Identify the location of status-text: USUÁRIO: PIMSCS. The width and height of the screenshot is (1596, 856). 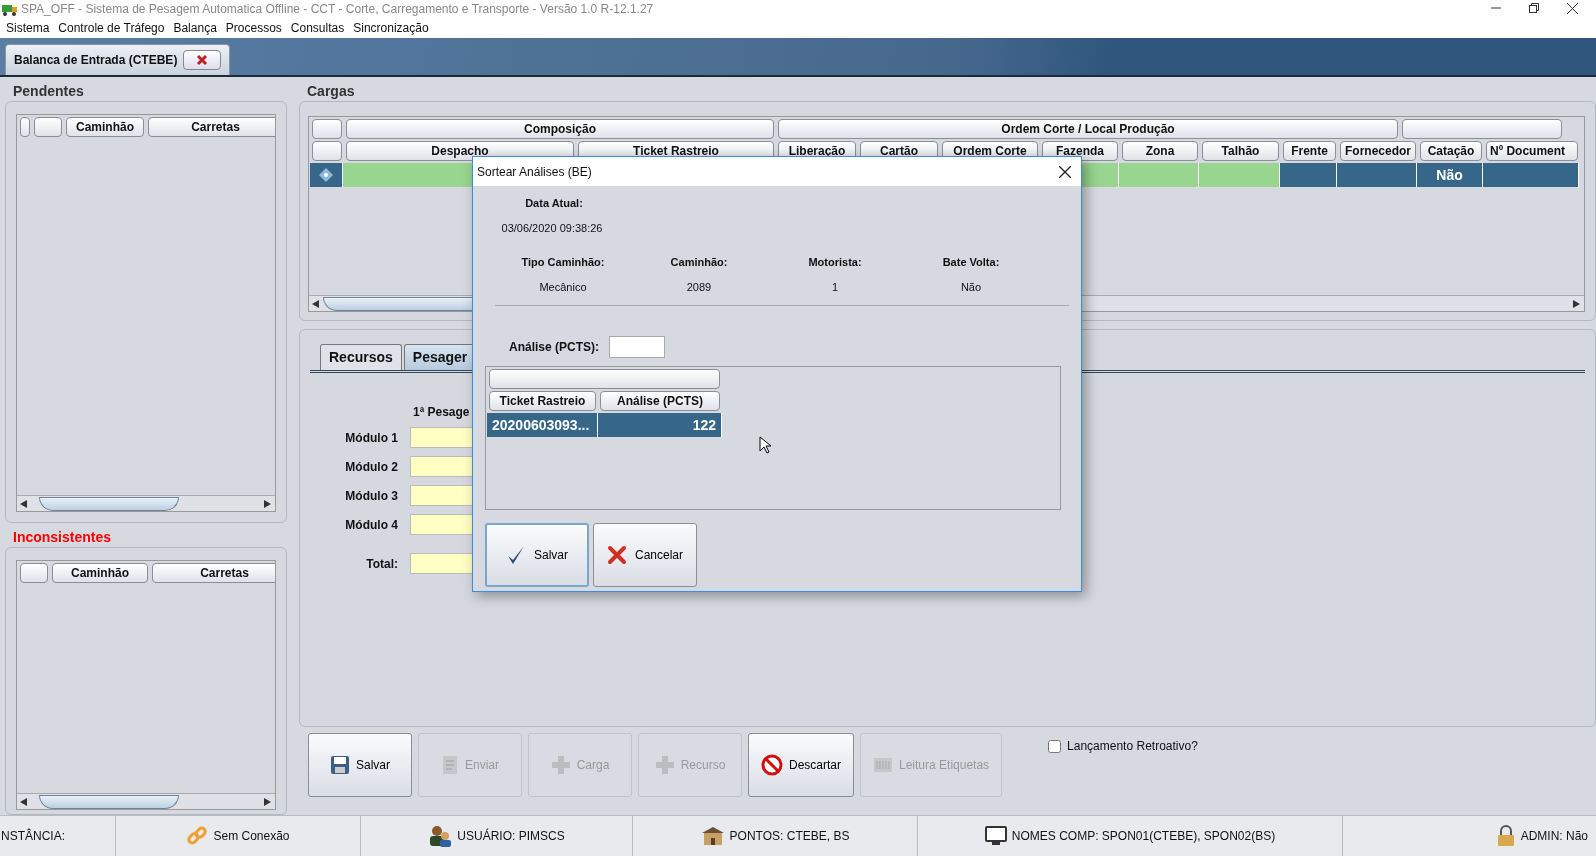
(511, 836).